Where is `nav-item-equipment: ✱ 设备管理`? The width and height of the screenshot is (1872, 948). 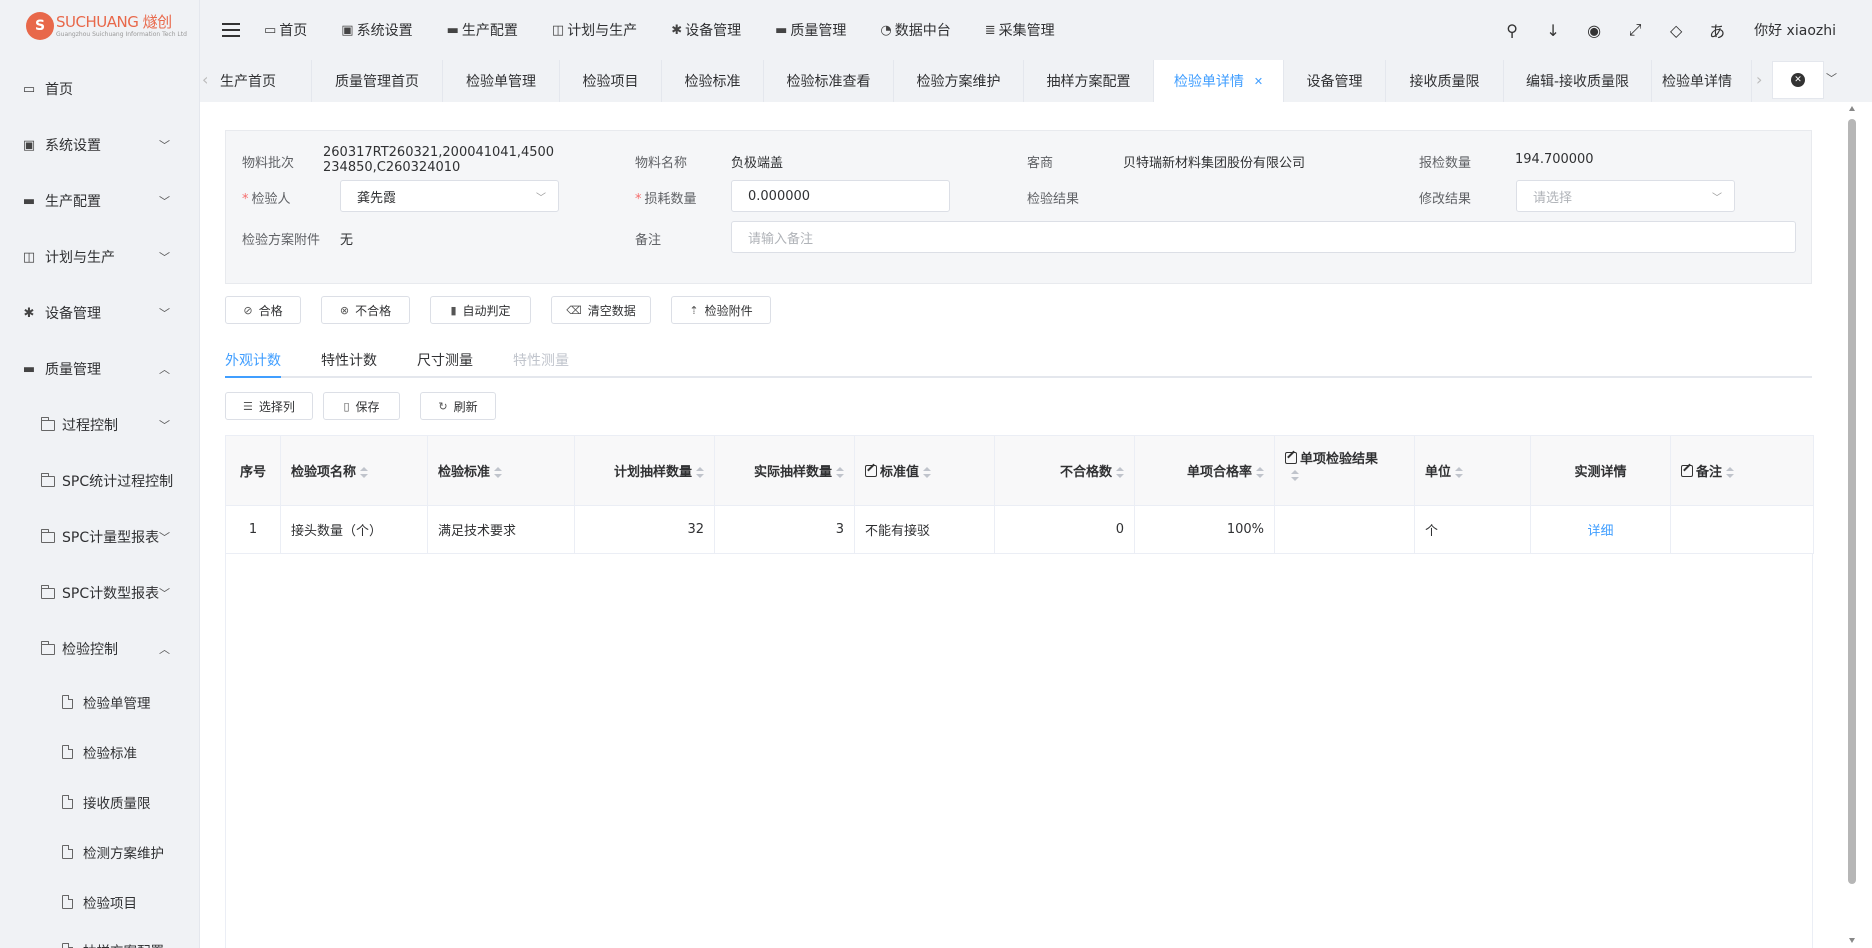
nav-item-equipment: ✱ 设备管理 is located at coordinates (706, 30).